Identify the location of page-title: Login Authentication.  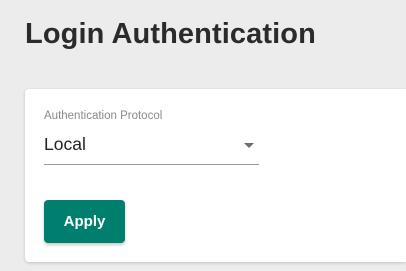
(170, 34).